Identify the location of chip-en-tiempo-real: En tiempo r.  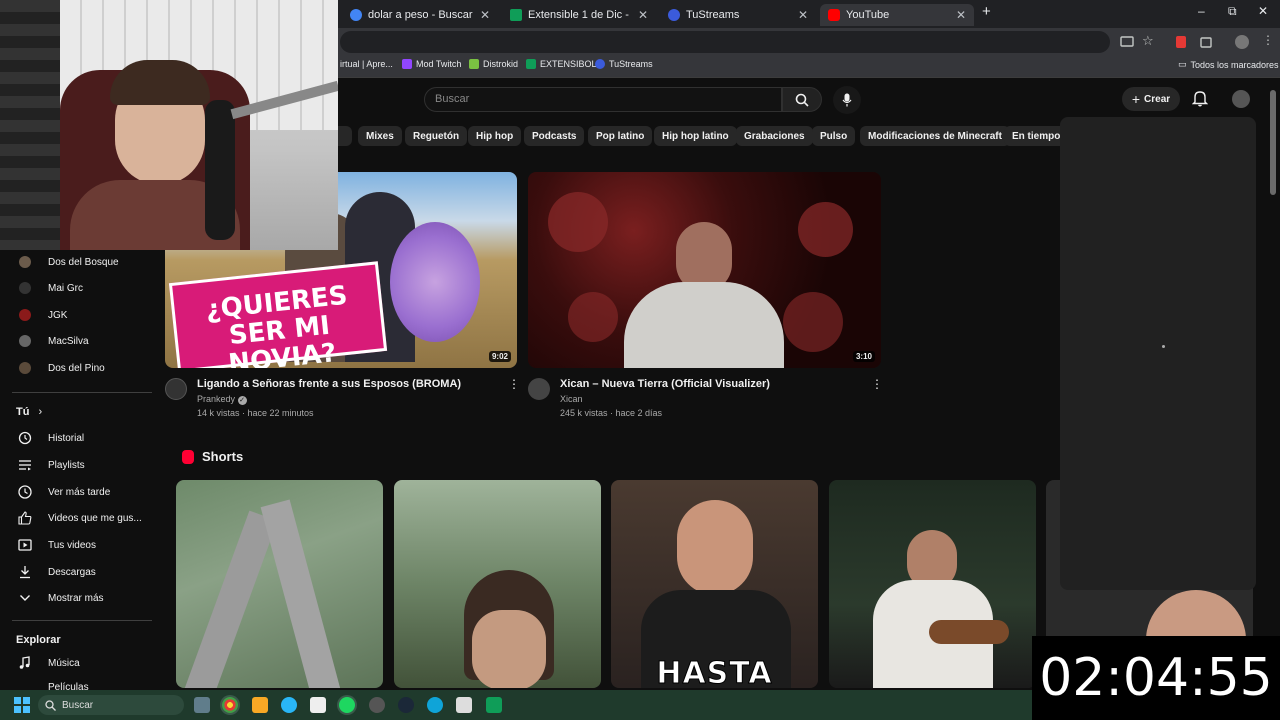
(1032, 136).